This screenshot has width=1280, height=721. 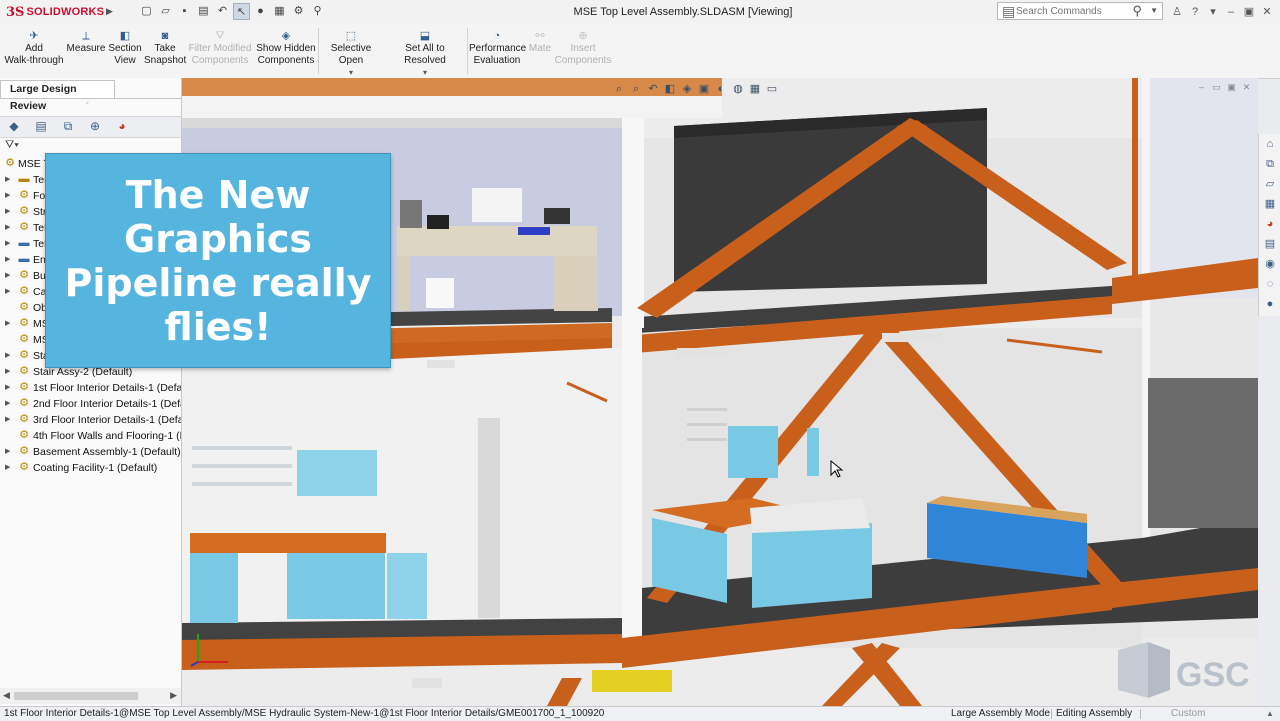 I want to click on viewport-tile-icon: ▣, so click(x=1231, y=87).